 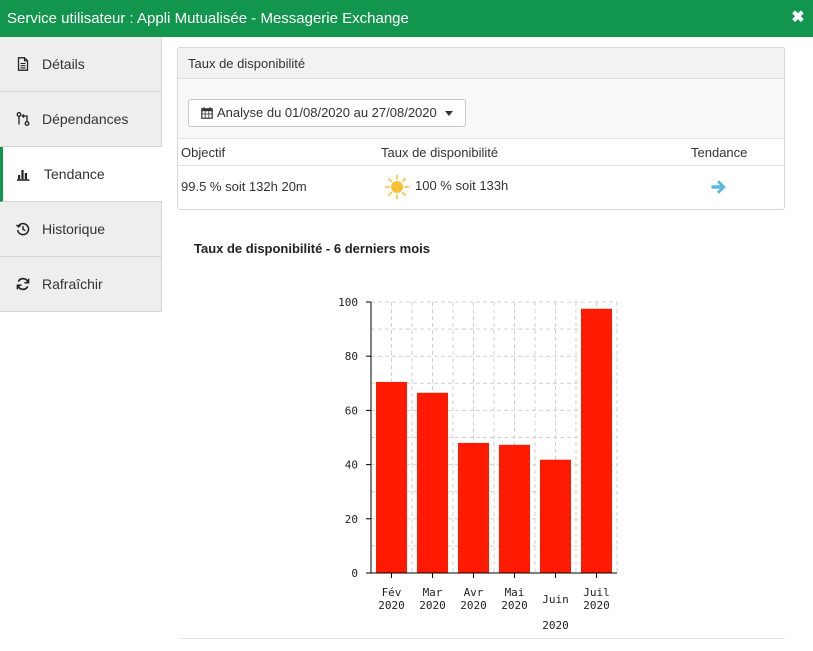 What do you see at coordinates (244, 186) in the screenshot?
I see `objectif-value: 99.5 % soit 132h 20m` at bounding box center [244, 186].